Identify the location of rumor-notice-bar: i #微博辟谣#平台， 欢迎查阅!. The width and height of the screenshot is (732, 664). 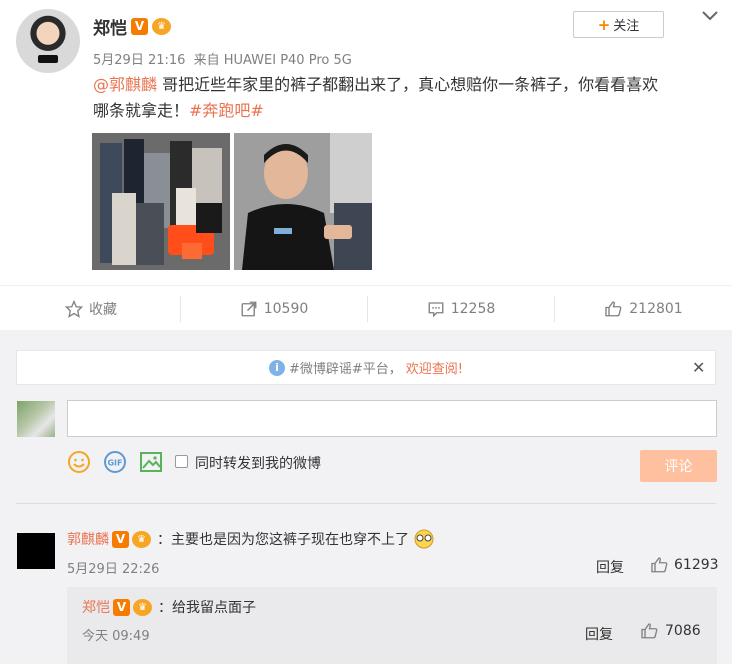
(366, 367).